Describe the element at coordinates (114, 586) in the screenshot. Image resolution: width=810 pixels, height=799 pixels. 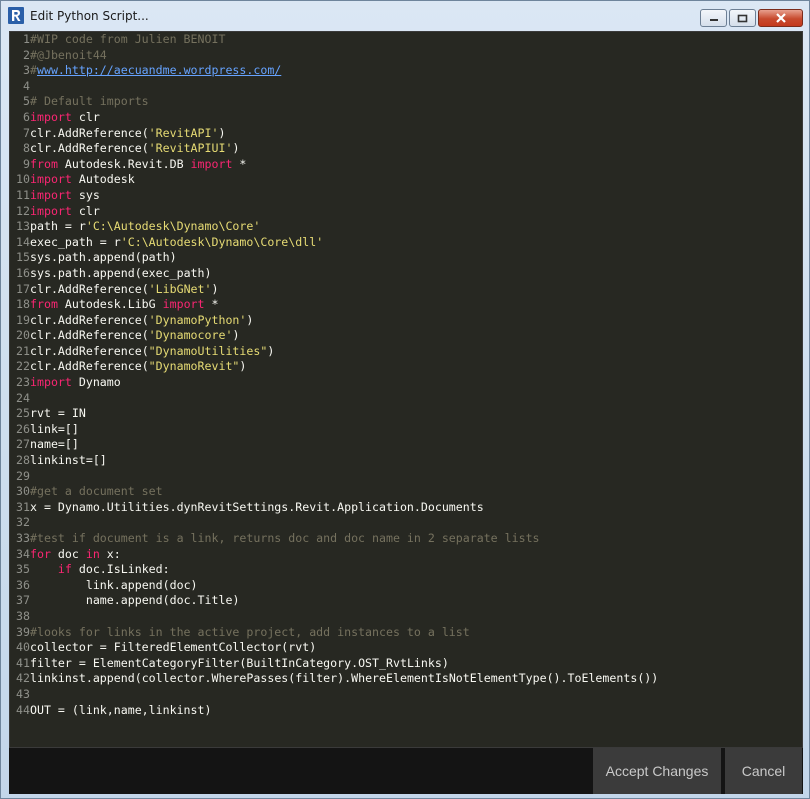
I see `line-text: link.append(doc)` at that location.